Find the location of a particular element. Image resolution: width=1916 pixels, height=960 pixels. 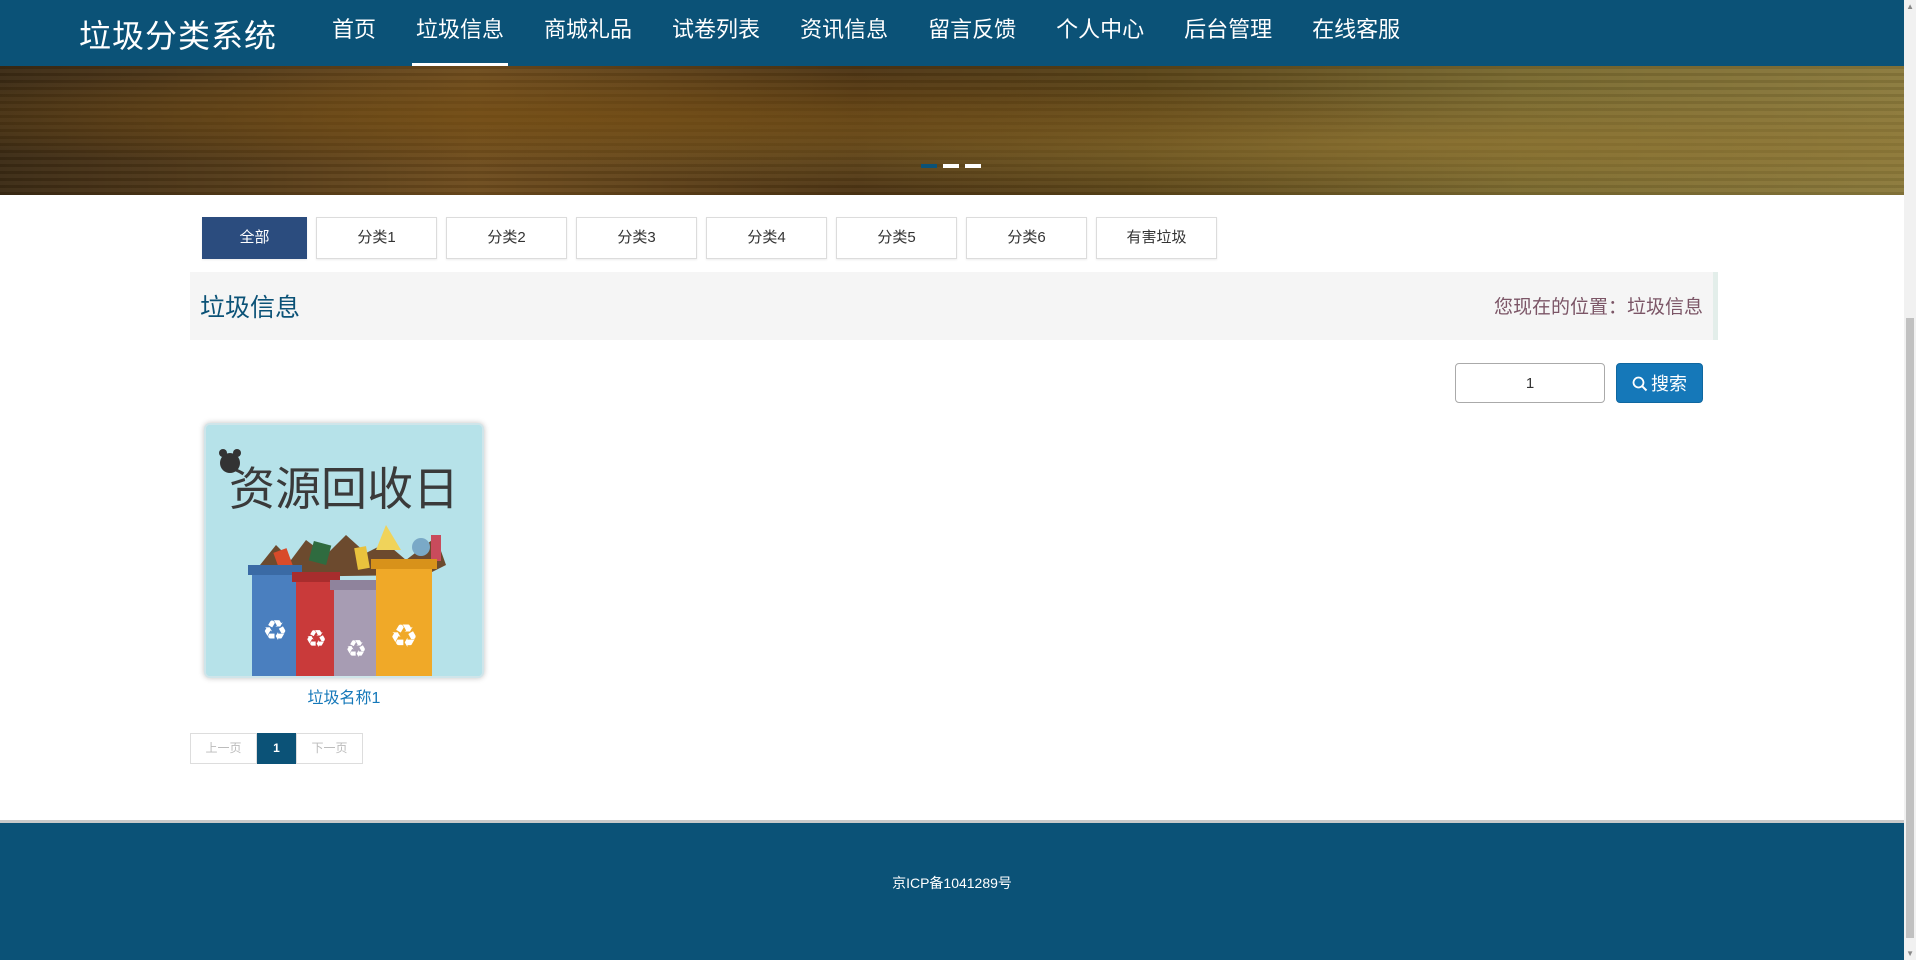

image-heading-text: 资源回收日 is located at coordinates (344, 489).